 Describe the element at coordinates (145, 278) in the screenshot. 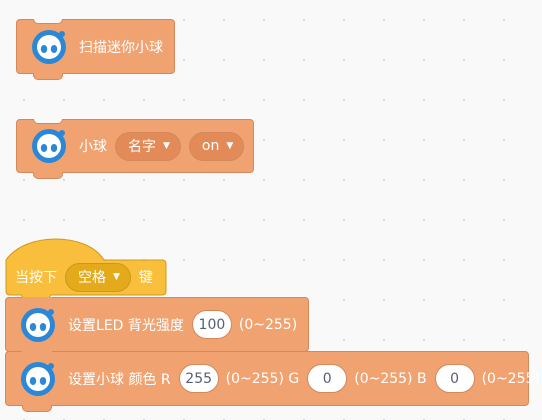

I see `hat-label-after: 键` at that location.